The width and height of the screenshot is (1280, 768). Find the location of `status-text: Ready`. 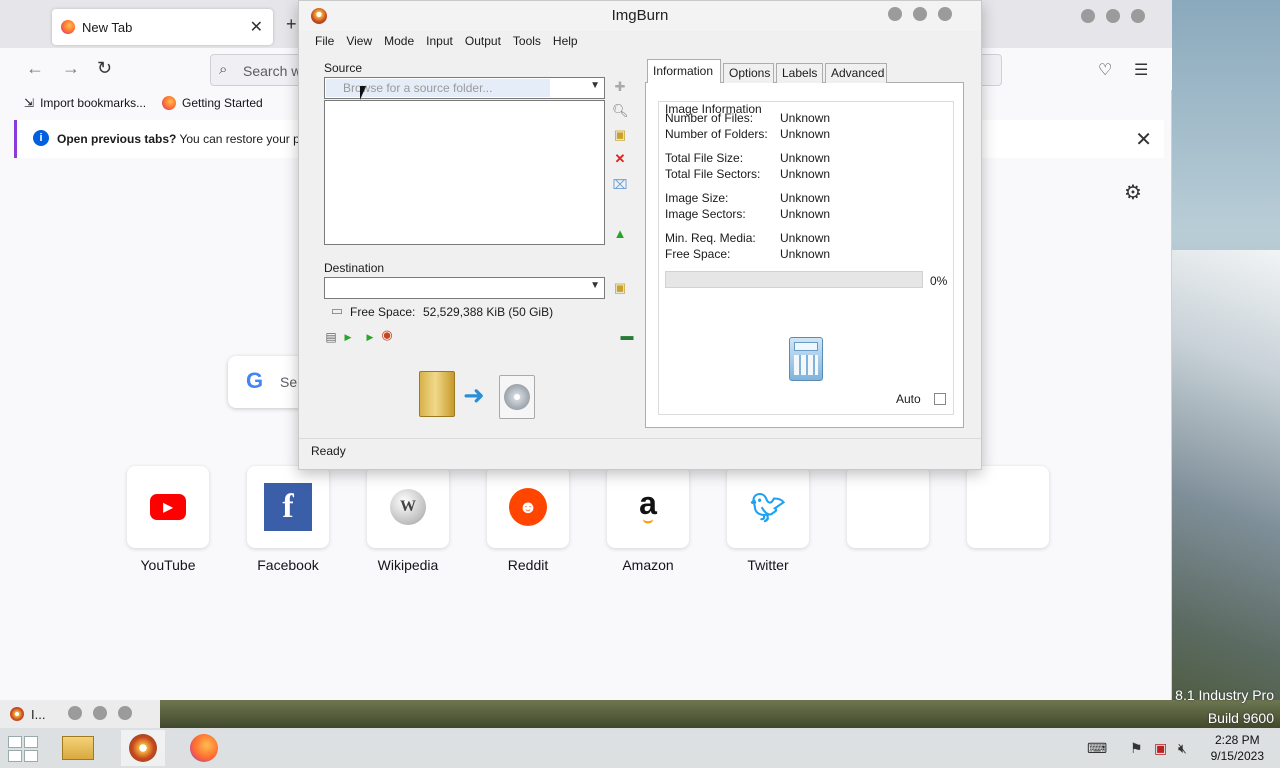

status-text: Ready is located at coordinates (328, 451).